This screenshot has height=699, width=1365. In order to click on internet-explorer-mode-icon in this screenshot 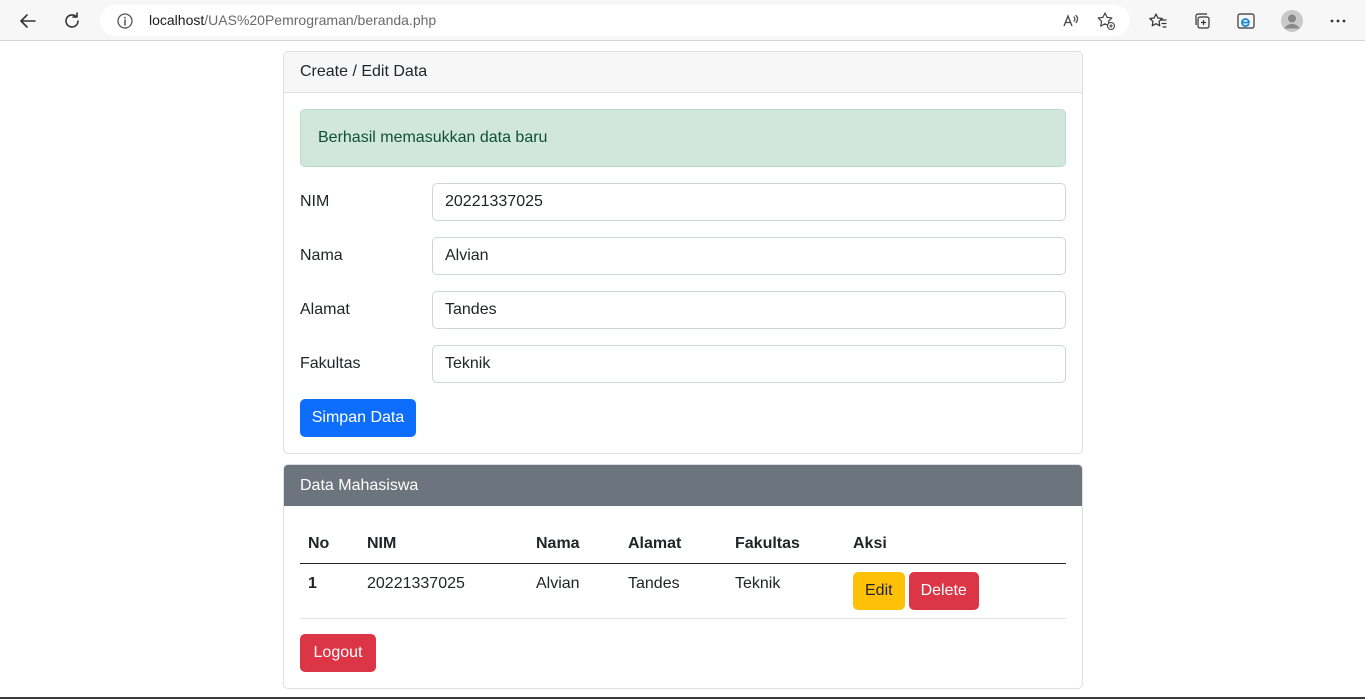, I will do `click(1246, 21)`.